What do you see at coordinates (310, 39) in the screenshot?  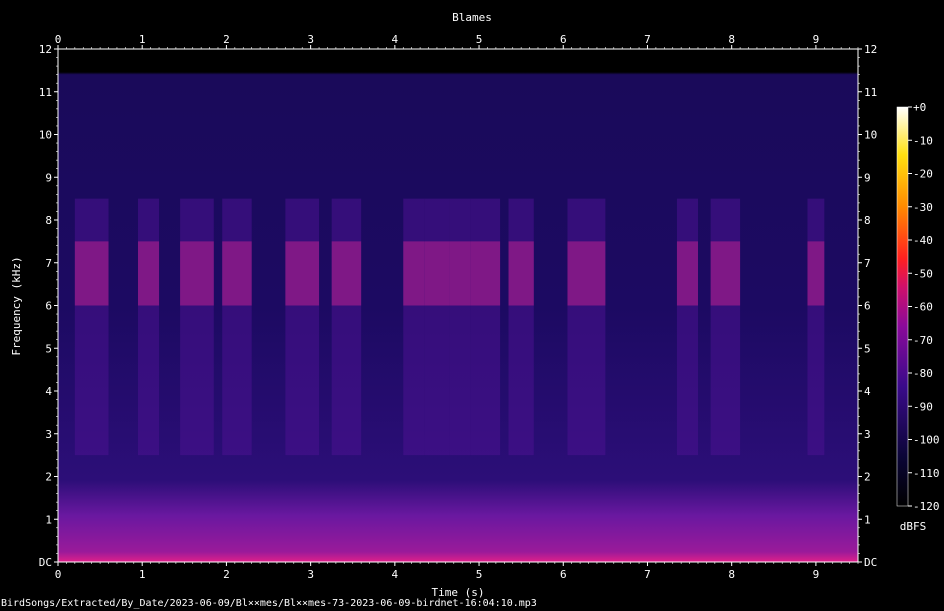 I see `x-tick-label-top: 3` at bounding box center [310, 39].